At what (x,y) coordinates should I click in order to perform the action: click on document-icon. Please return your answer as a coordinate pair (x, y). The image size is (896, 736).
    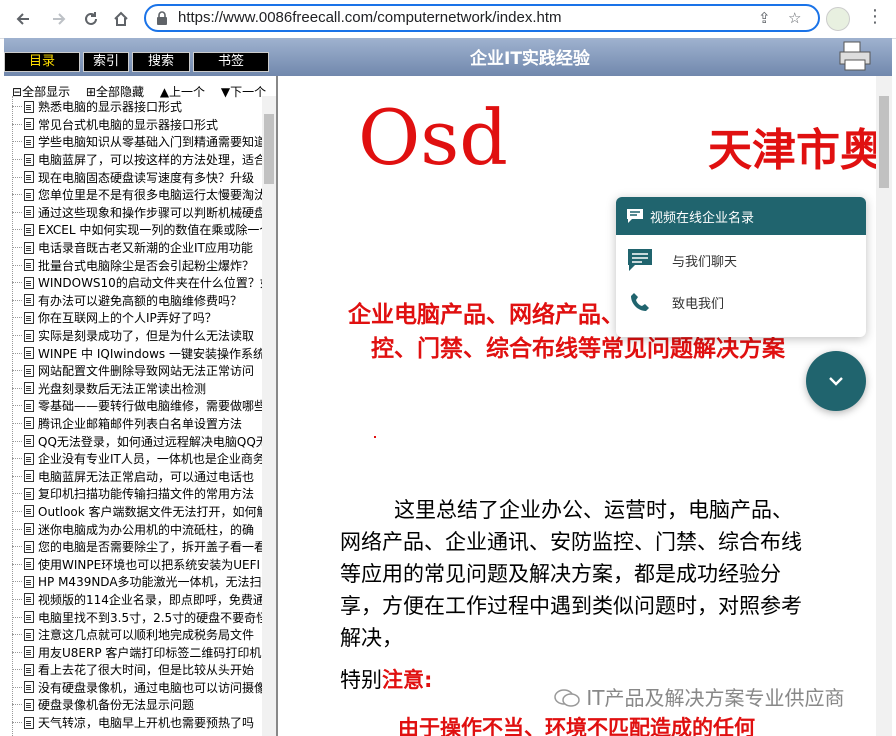
    Looking at the image, I should click on (29, 564).